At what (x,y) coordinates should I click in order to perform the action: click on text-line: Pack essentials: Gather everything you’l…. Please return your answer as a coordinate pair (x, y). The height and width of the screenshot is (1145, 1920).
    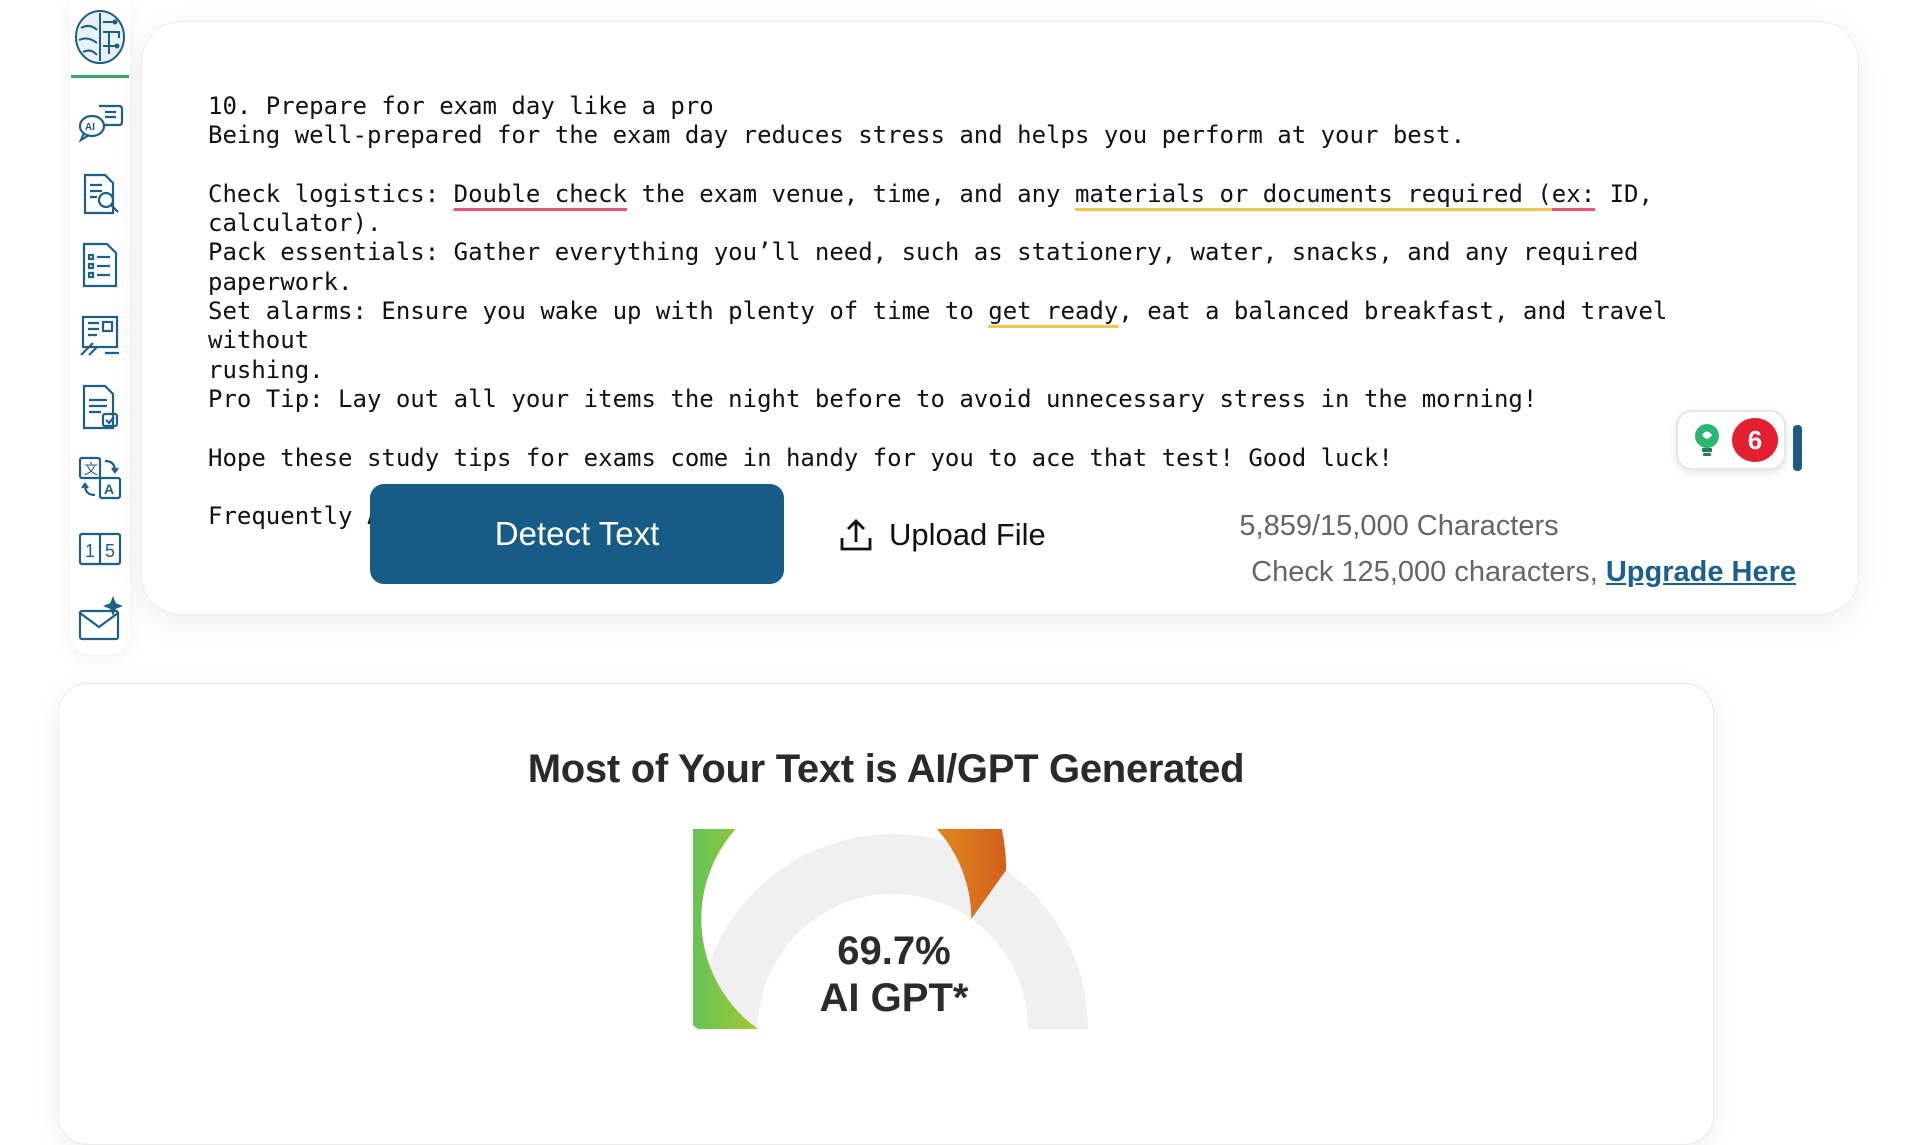
    Looking at the image, I should click on (930, 267).